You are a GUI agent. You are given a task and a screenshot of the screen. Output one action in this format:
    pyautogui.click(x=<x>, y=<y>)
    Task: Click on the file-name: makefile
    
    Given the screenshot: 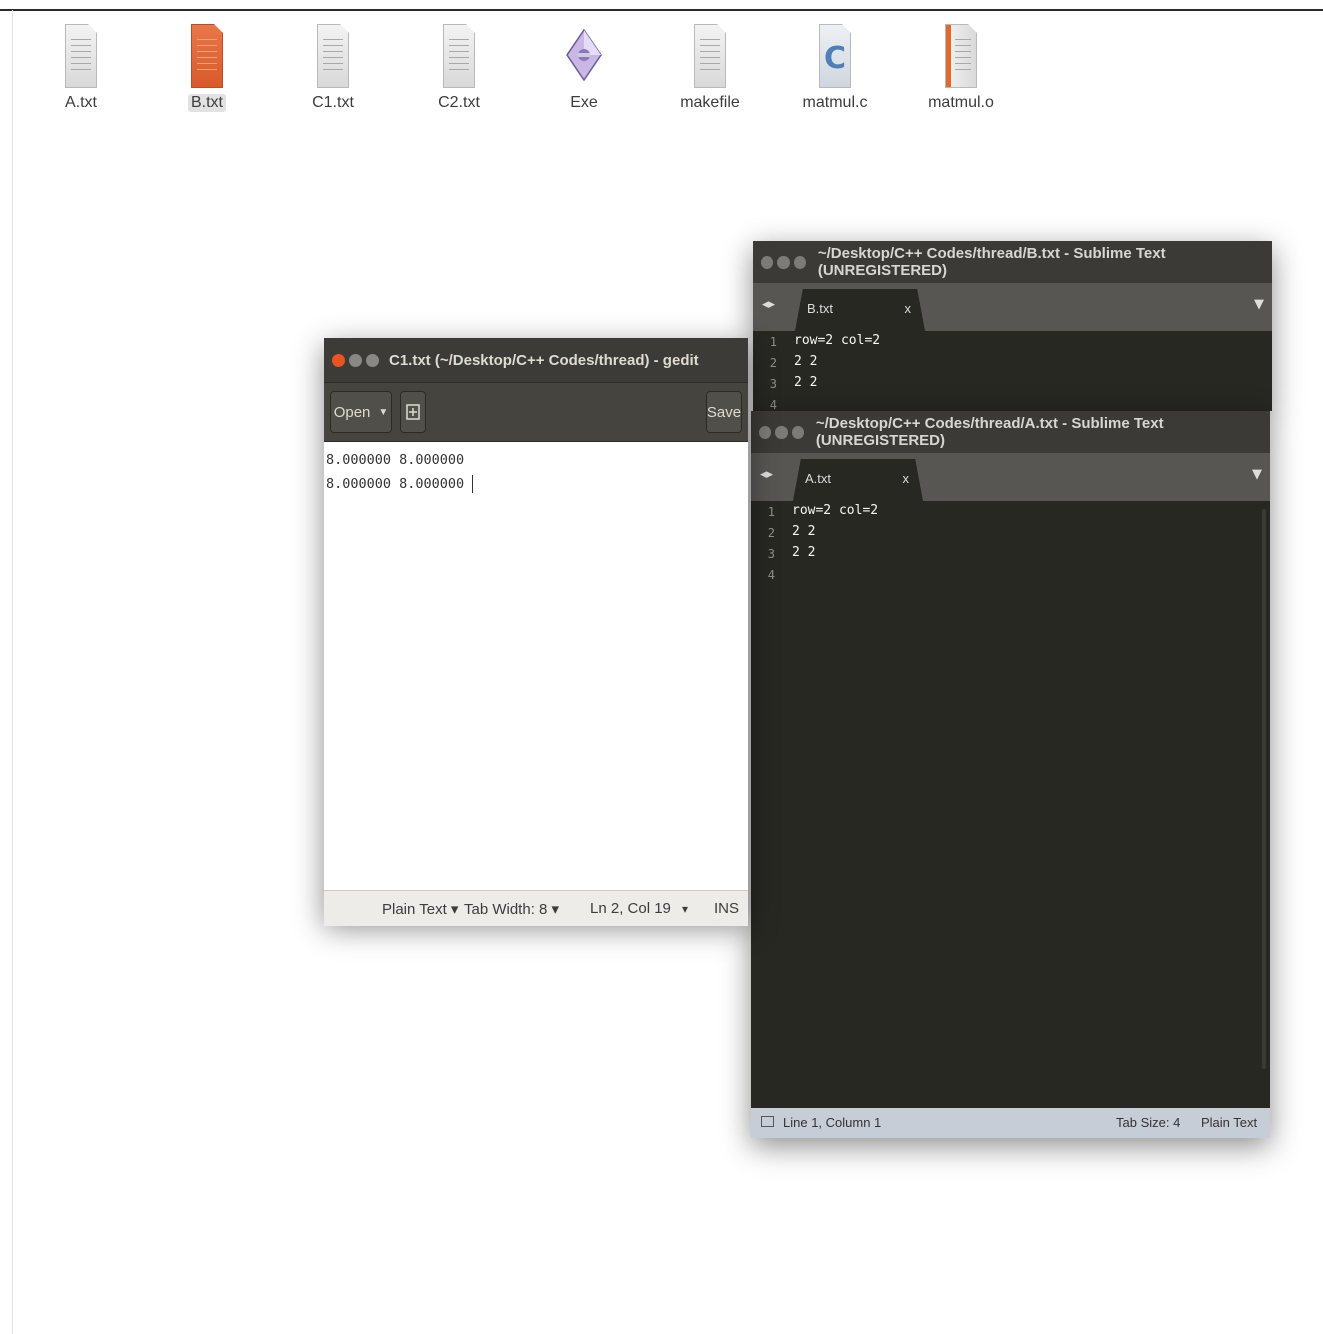 What is the action you would take?
    pyautogui.click(x=710, y=102)
    